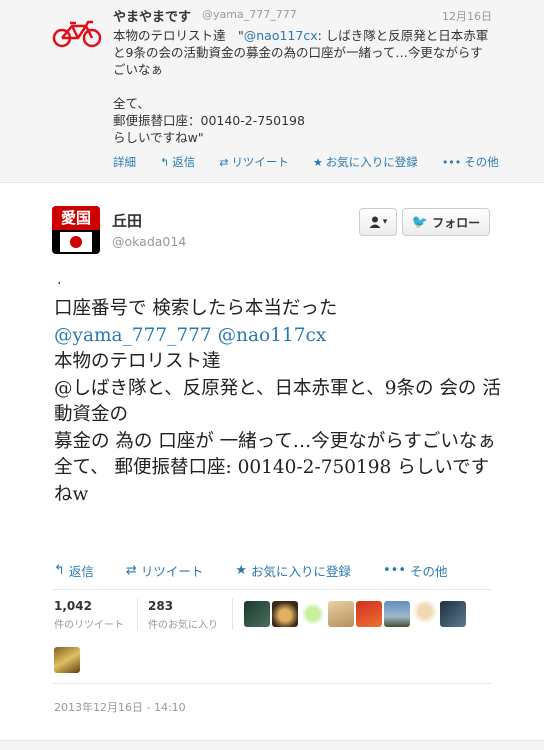 The height and width of the screenshot is (750, 544). I want to click on favorite-button: ★ お気に入りに登録, so click(301, 570).